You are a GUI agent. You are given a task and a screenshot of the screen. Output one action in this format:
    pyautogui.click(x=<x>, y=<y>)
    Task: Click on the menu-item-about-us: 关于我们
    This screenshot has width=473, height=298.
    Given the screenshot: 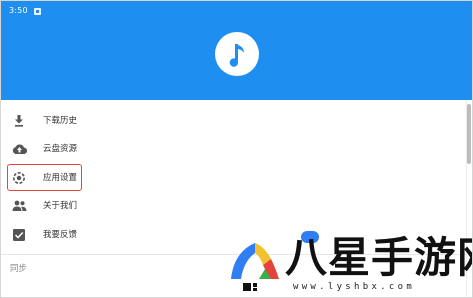 What is the action you would take?
    pyautogui.click(x=115, y=206)
    